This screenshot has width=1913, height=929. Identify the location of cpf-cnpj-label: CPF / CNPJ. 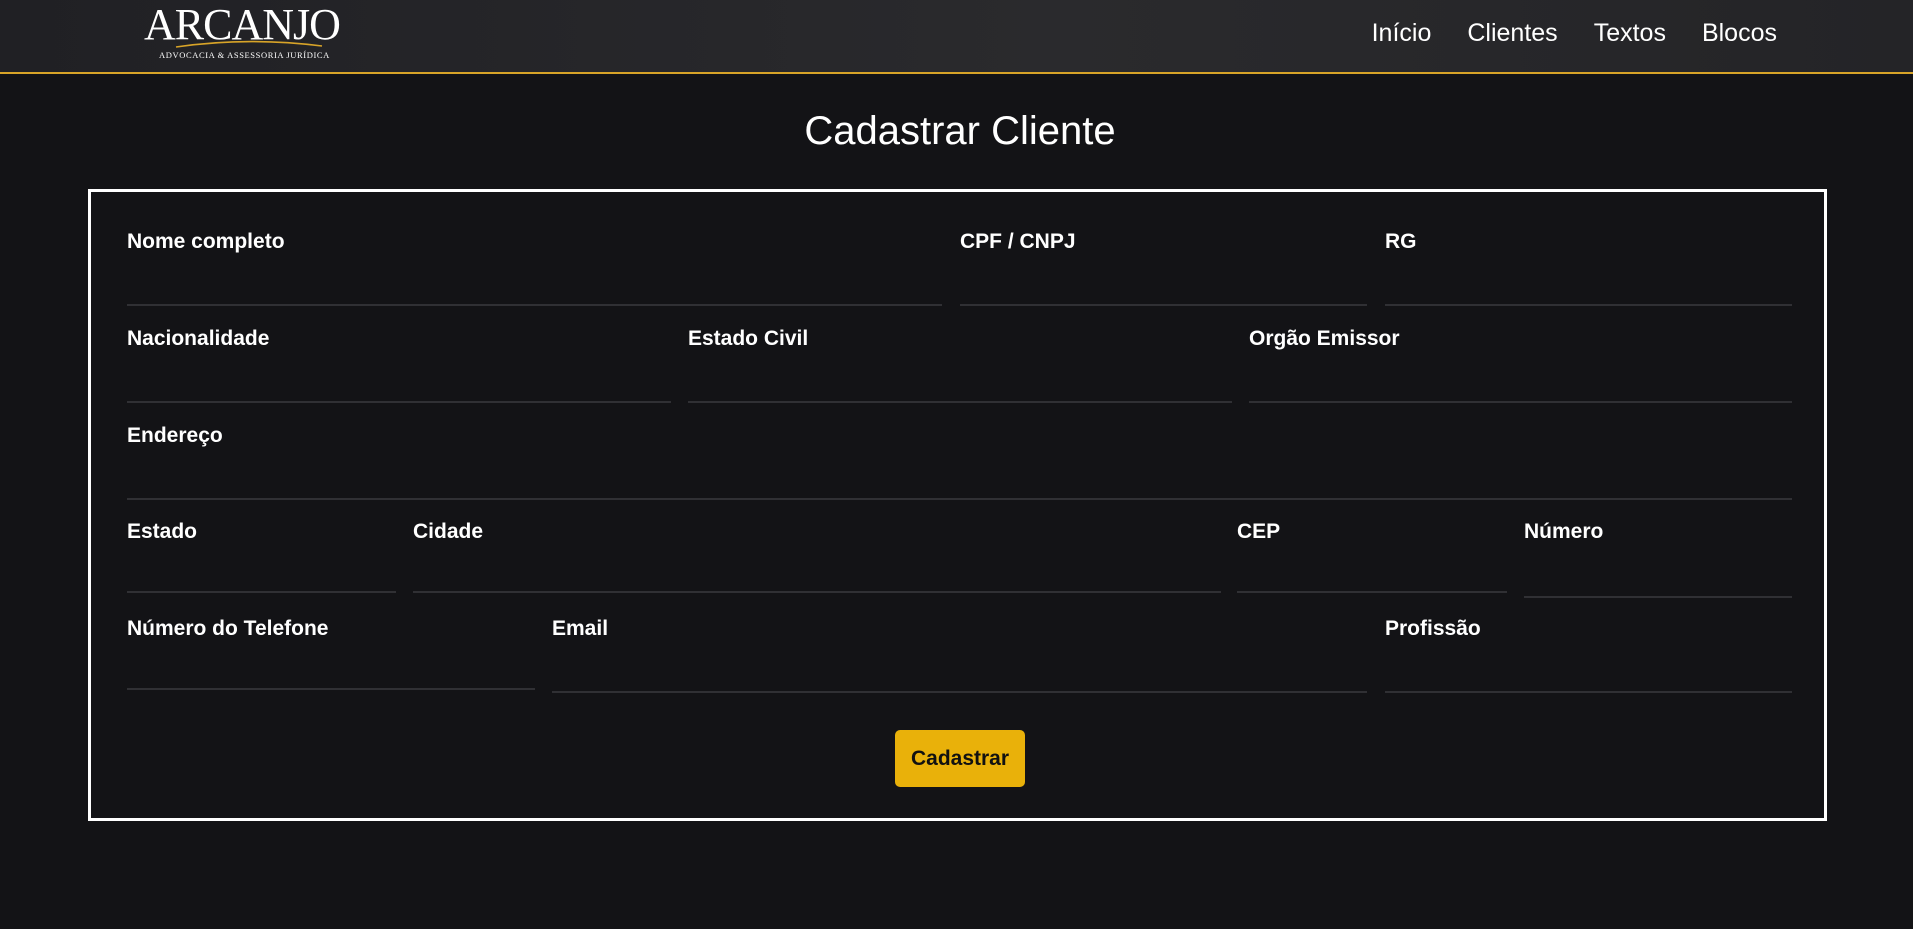
(1018, 241).